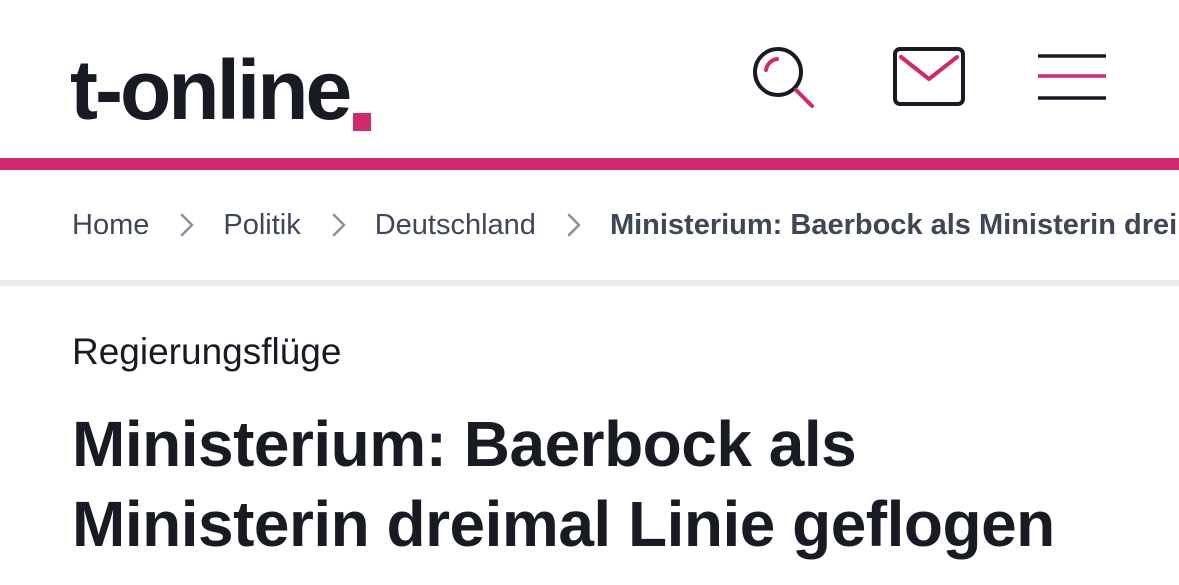  I want to click on hamburger-menu-icon, so click(1072, 77).